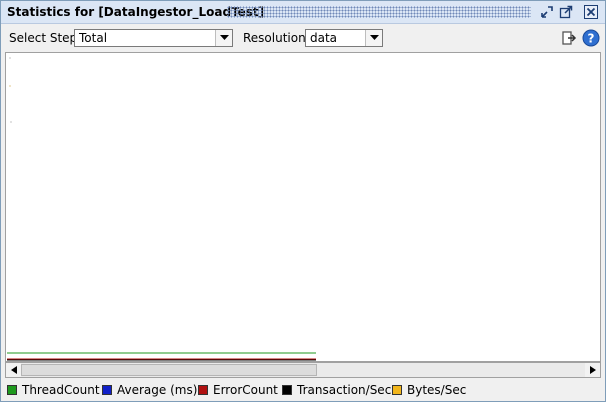 The image size is (606, 402). What do you see at coordinates (437, 390) in the screenshot?
I see `legend-label: Bytes/Sec` at bounding box center [437, 390].